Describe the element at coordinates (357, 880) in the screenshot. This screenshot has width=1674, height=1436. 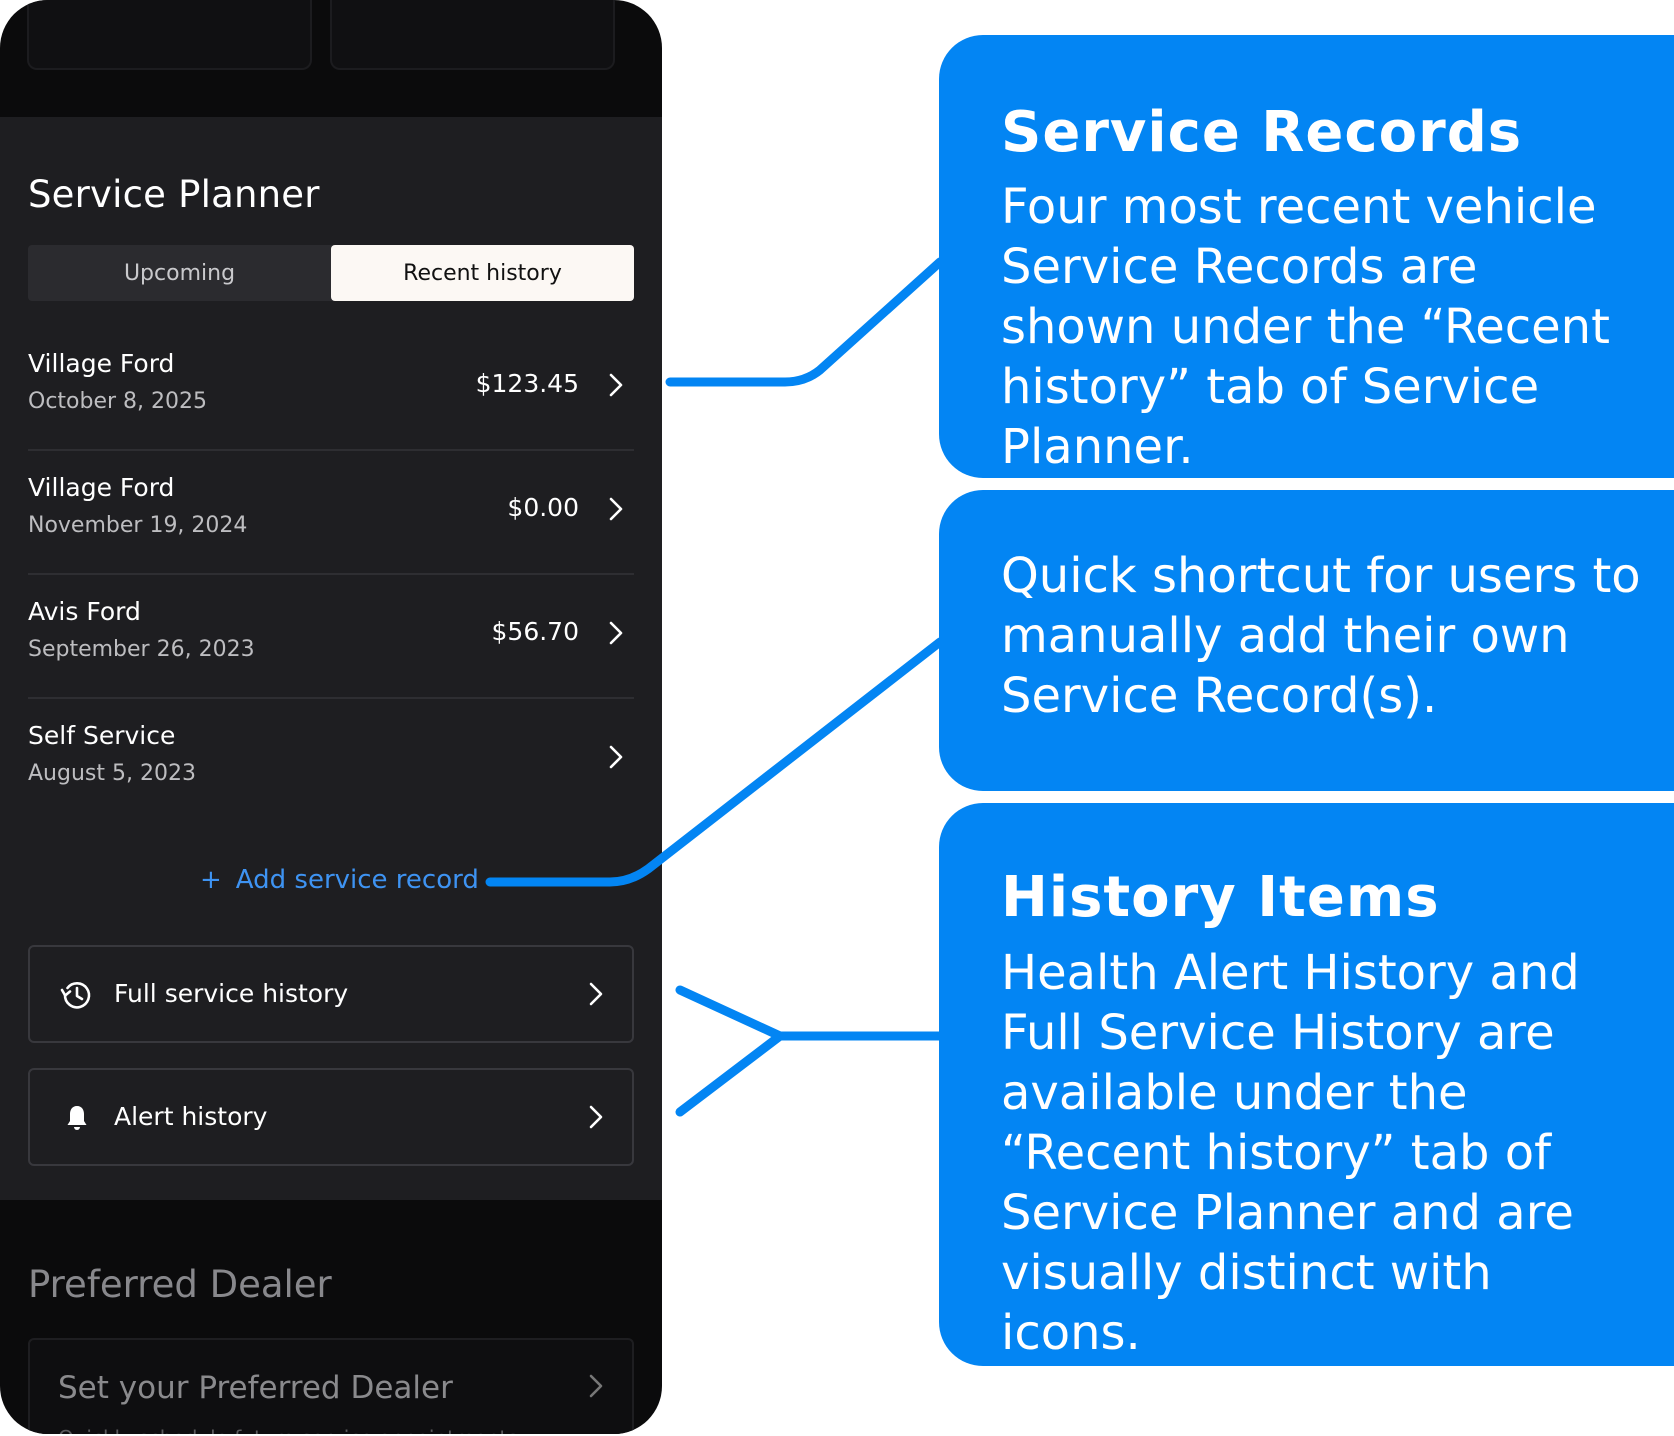
I see `add-service-record-label: Add service record` at that location.